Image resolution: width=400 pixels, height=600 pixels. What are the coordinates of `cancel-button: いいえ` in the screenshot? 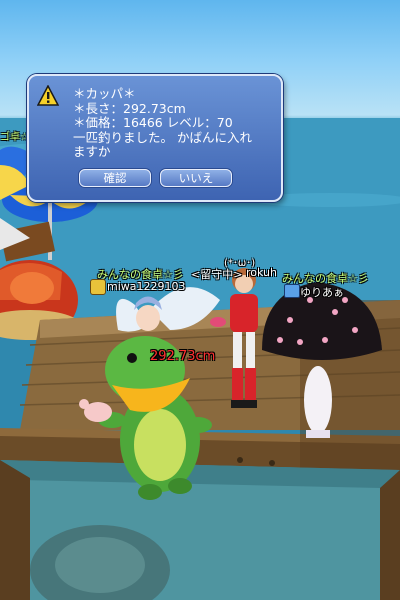 It's located at (196, 178).